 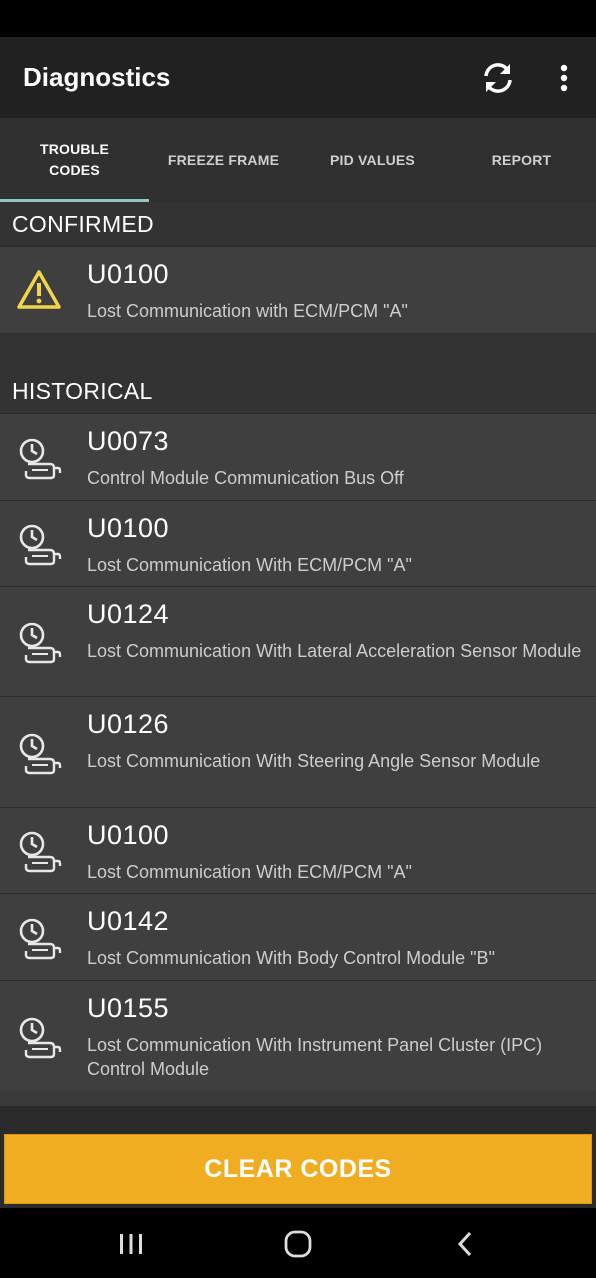 What do you see at coordinates (298, 224) in the screenshot?
I see `confirmed-section-header: CONFIRMED` at bounding box center [298, 224].